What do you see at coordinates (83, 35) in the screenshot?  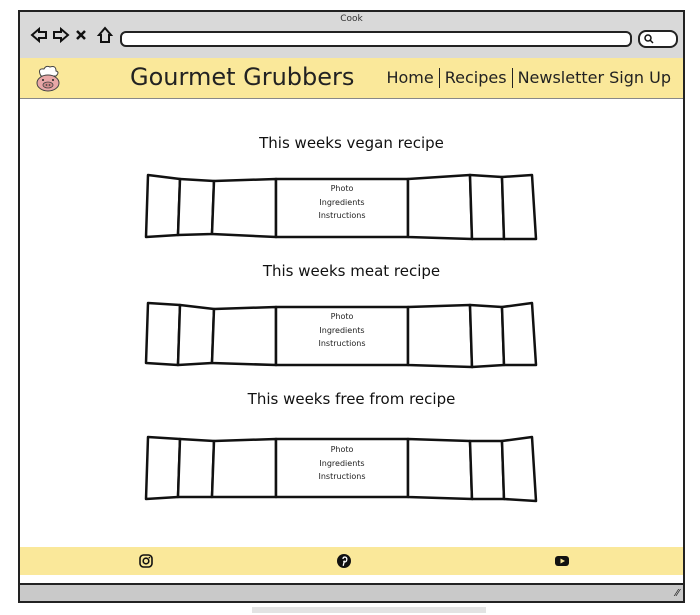 I see `close-icon` at bounding box center [83, 35].